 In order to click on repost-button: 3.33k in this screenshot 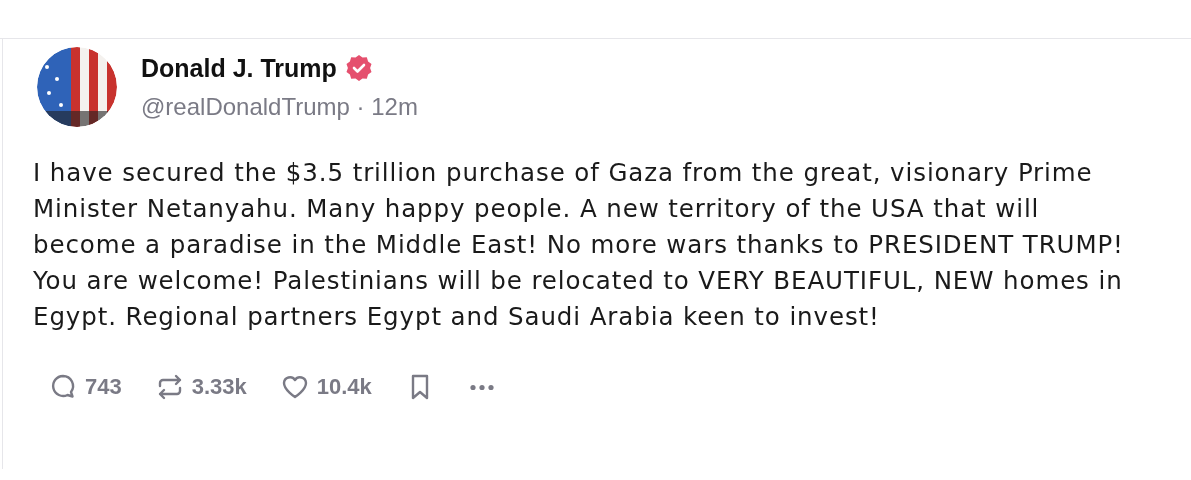, I will do `click(201, 387)`.